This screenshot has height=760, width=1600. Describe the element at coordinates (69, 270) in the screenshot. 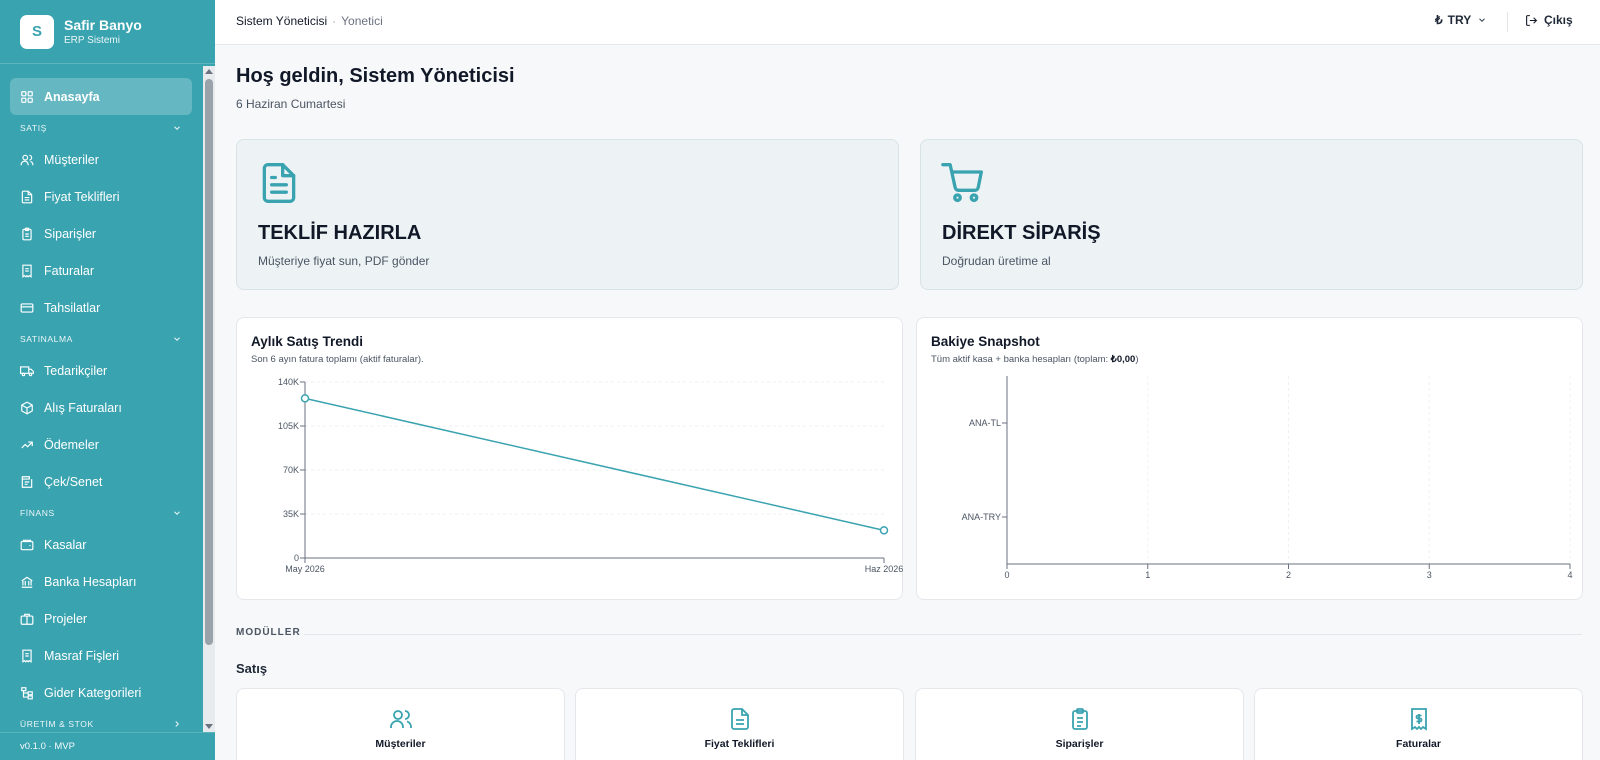

I see `sidebar-item-label: Faturalar` at that location.